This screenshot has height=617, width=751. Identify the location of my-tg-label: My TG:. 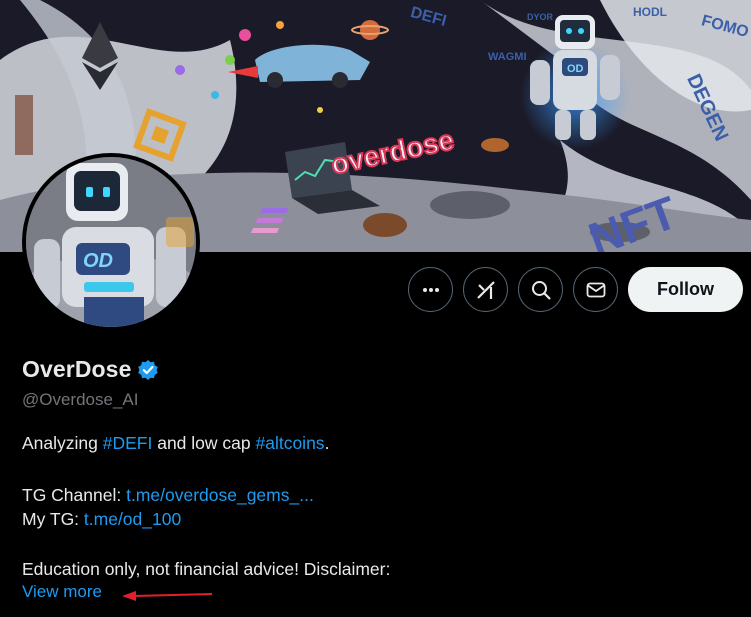
(53, 519).